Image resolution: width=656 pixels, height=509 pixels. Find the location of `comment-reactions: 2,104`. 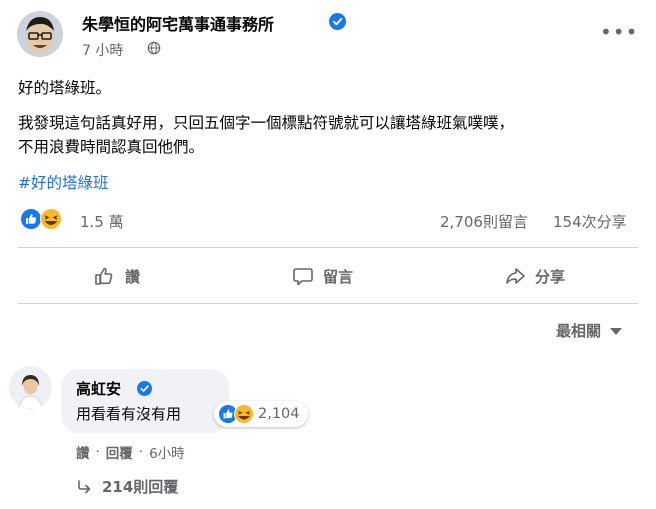

comment-reactions: 2,104 is located at coordinates (261, 414).